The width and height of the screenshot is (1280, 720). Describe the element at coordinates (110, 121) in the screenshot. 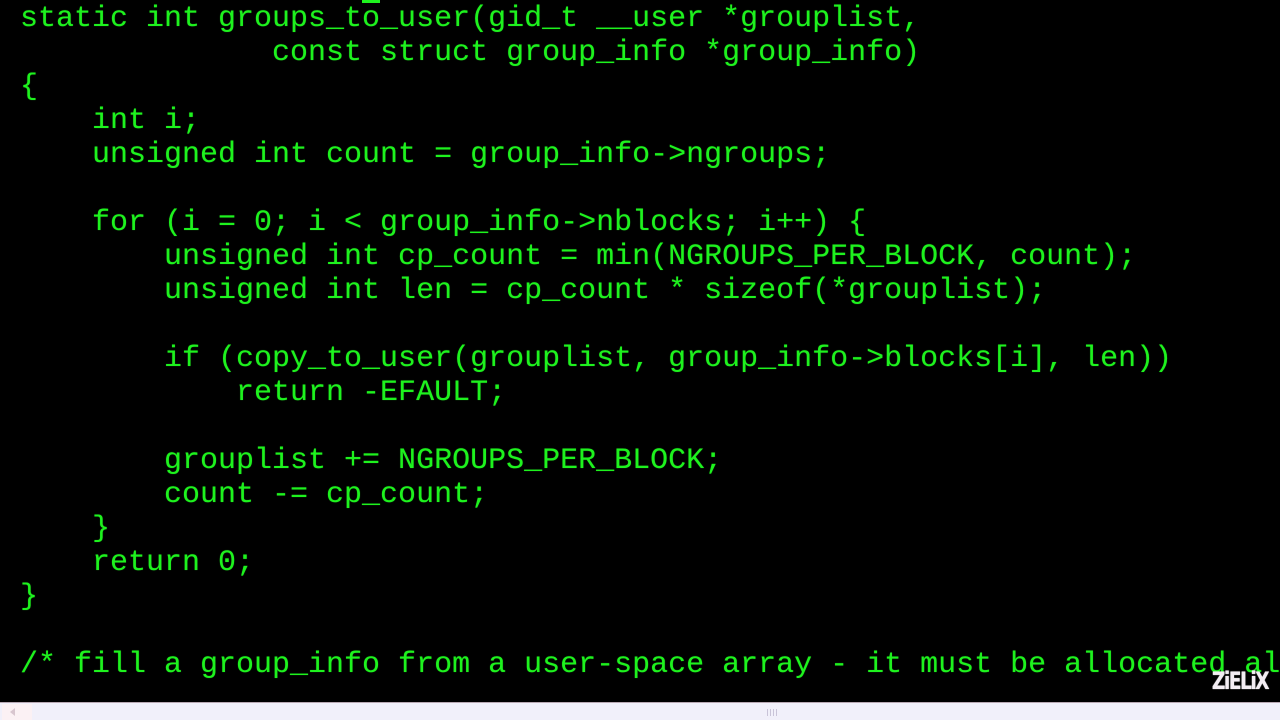

I see `code-line: int i;` at that location.